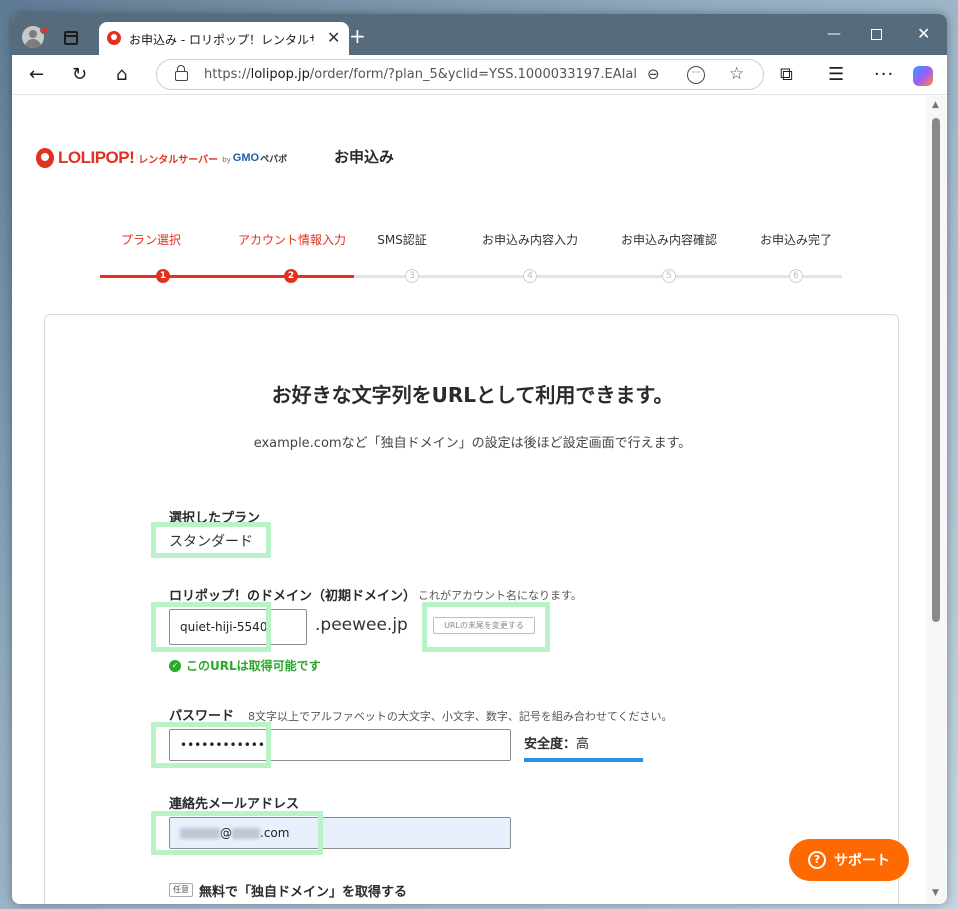 This screenshot has height=909, width=958. I want to click on step-6-label: お申込み完了, so click(796, 240).